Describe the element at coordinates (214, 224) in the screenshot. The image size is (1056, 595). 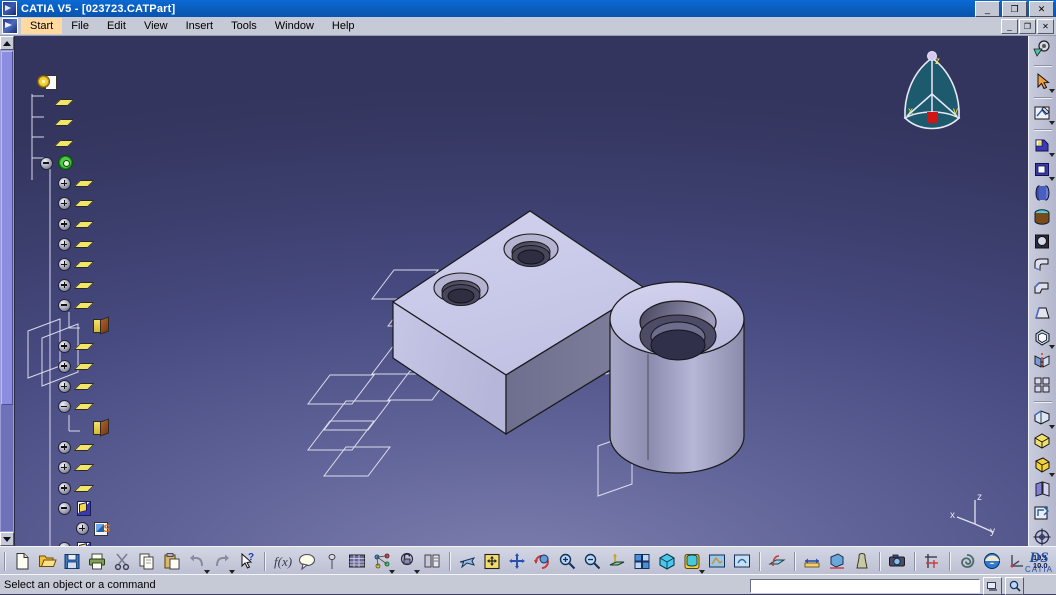
I see `tree-item-bracket-right` at that location.